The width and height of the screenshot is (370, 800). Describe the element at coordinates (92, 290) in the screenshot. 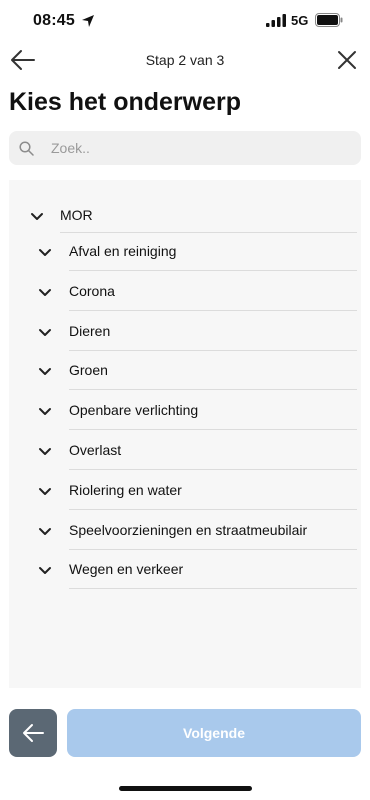

I see `tree-item-label: Corona` at that location.